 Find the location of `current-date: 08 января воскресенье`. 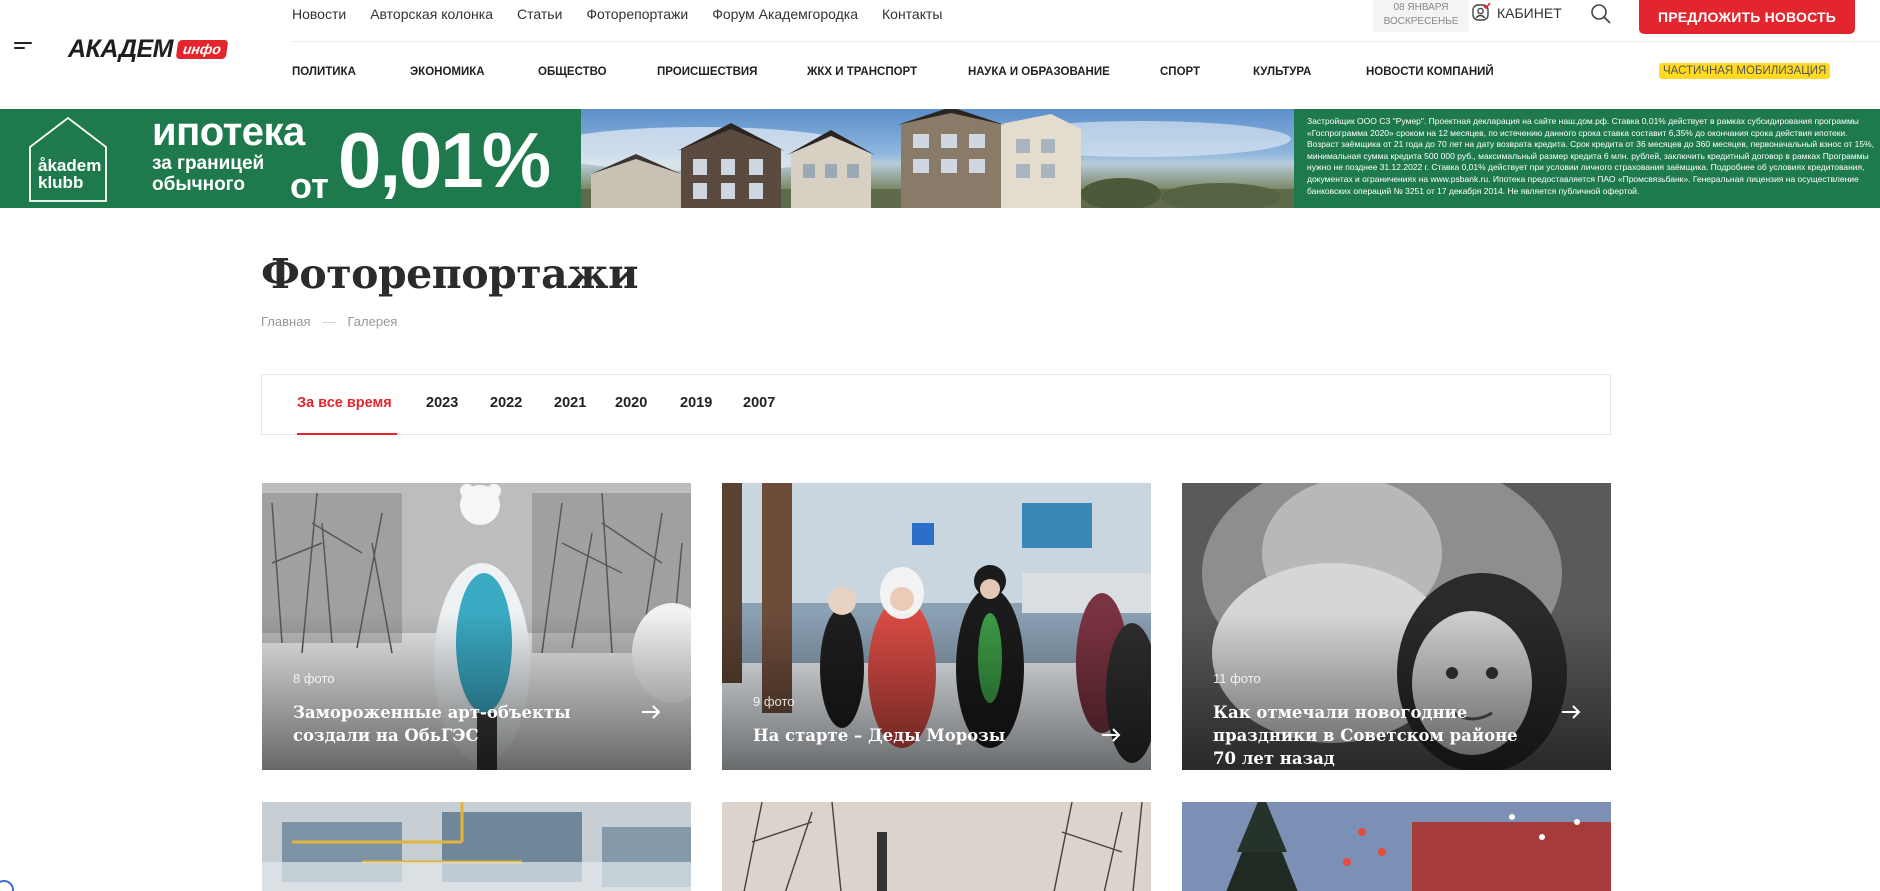

current-date: 08 января воскресенье is located at coordinates (1421, 16).